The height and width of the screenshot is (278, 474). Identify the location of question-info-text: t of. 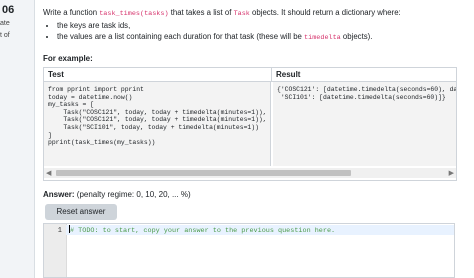
(5, 35).